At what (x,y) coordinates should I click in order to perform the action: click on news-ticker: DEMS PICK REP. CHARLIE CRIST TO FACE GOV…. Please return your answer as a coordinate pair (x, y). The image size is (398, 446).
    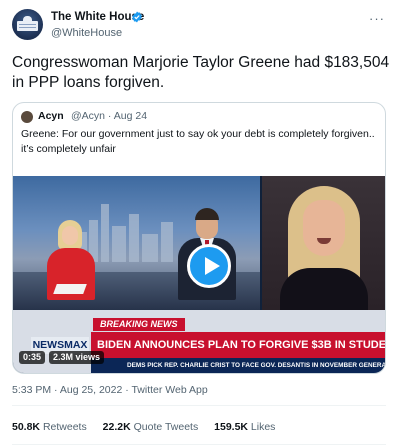
    Looking at the image, I should click on (238, 365).